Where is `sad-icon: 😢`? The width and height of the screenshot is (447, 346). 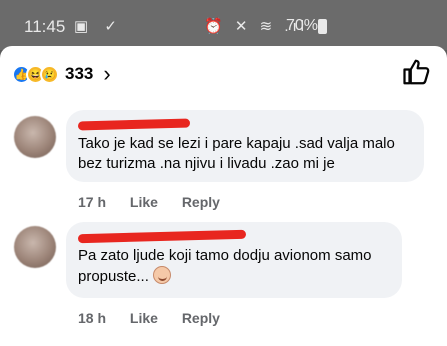
sad-icon: 😢 is located at coordinates (49, 74).